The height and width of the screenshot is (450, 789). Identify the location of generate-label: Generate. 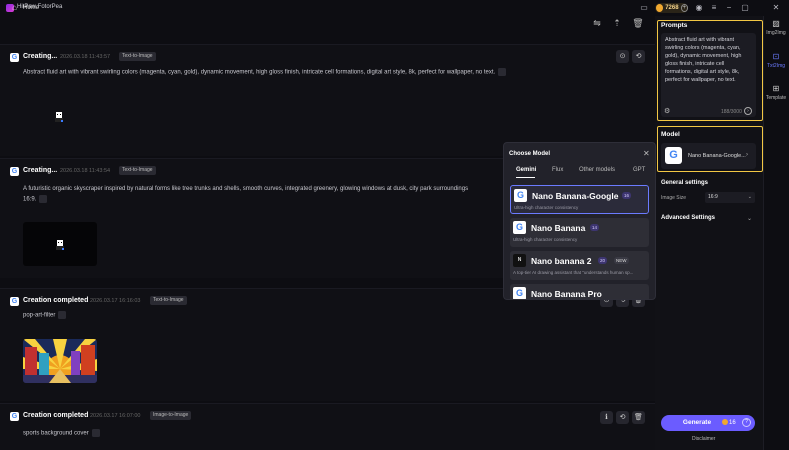
(697, 422).